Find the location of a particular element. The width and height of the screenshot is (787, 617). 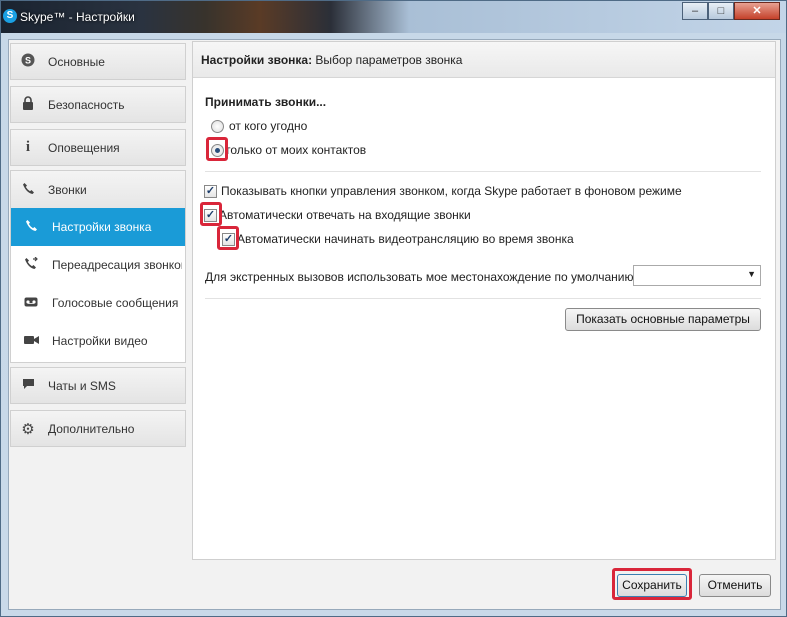

sidebar-item-video-settings: Настройки видео is located at coordinates (98, 341).